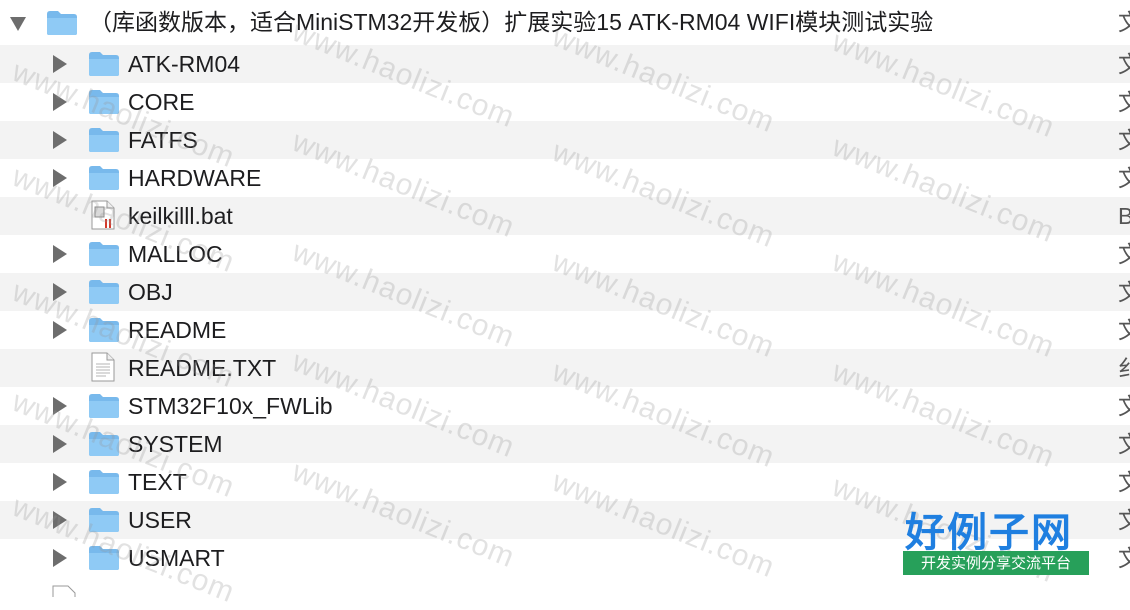  What do you see at coordinates (565, 368) in the screenshot?
I see `list-item: README.TXT 纟` at bounding box center [565, 368].